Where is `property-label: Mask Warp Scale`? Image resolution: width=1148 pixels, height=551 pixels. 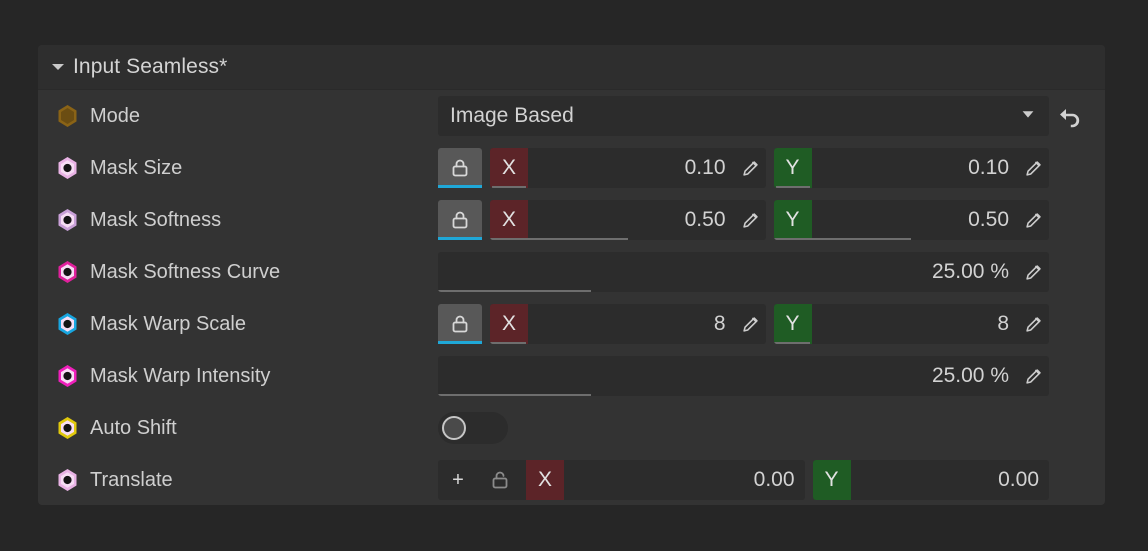 property-label: Mask Warp Scale is located at coordinates (168, 323).